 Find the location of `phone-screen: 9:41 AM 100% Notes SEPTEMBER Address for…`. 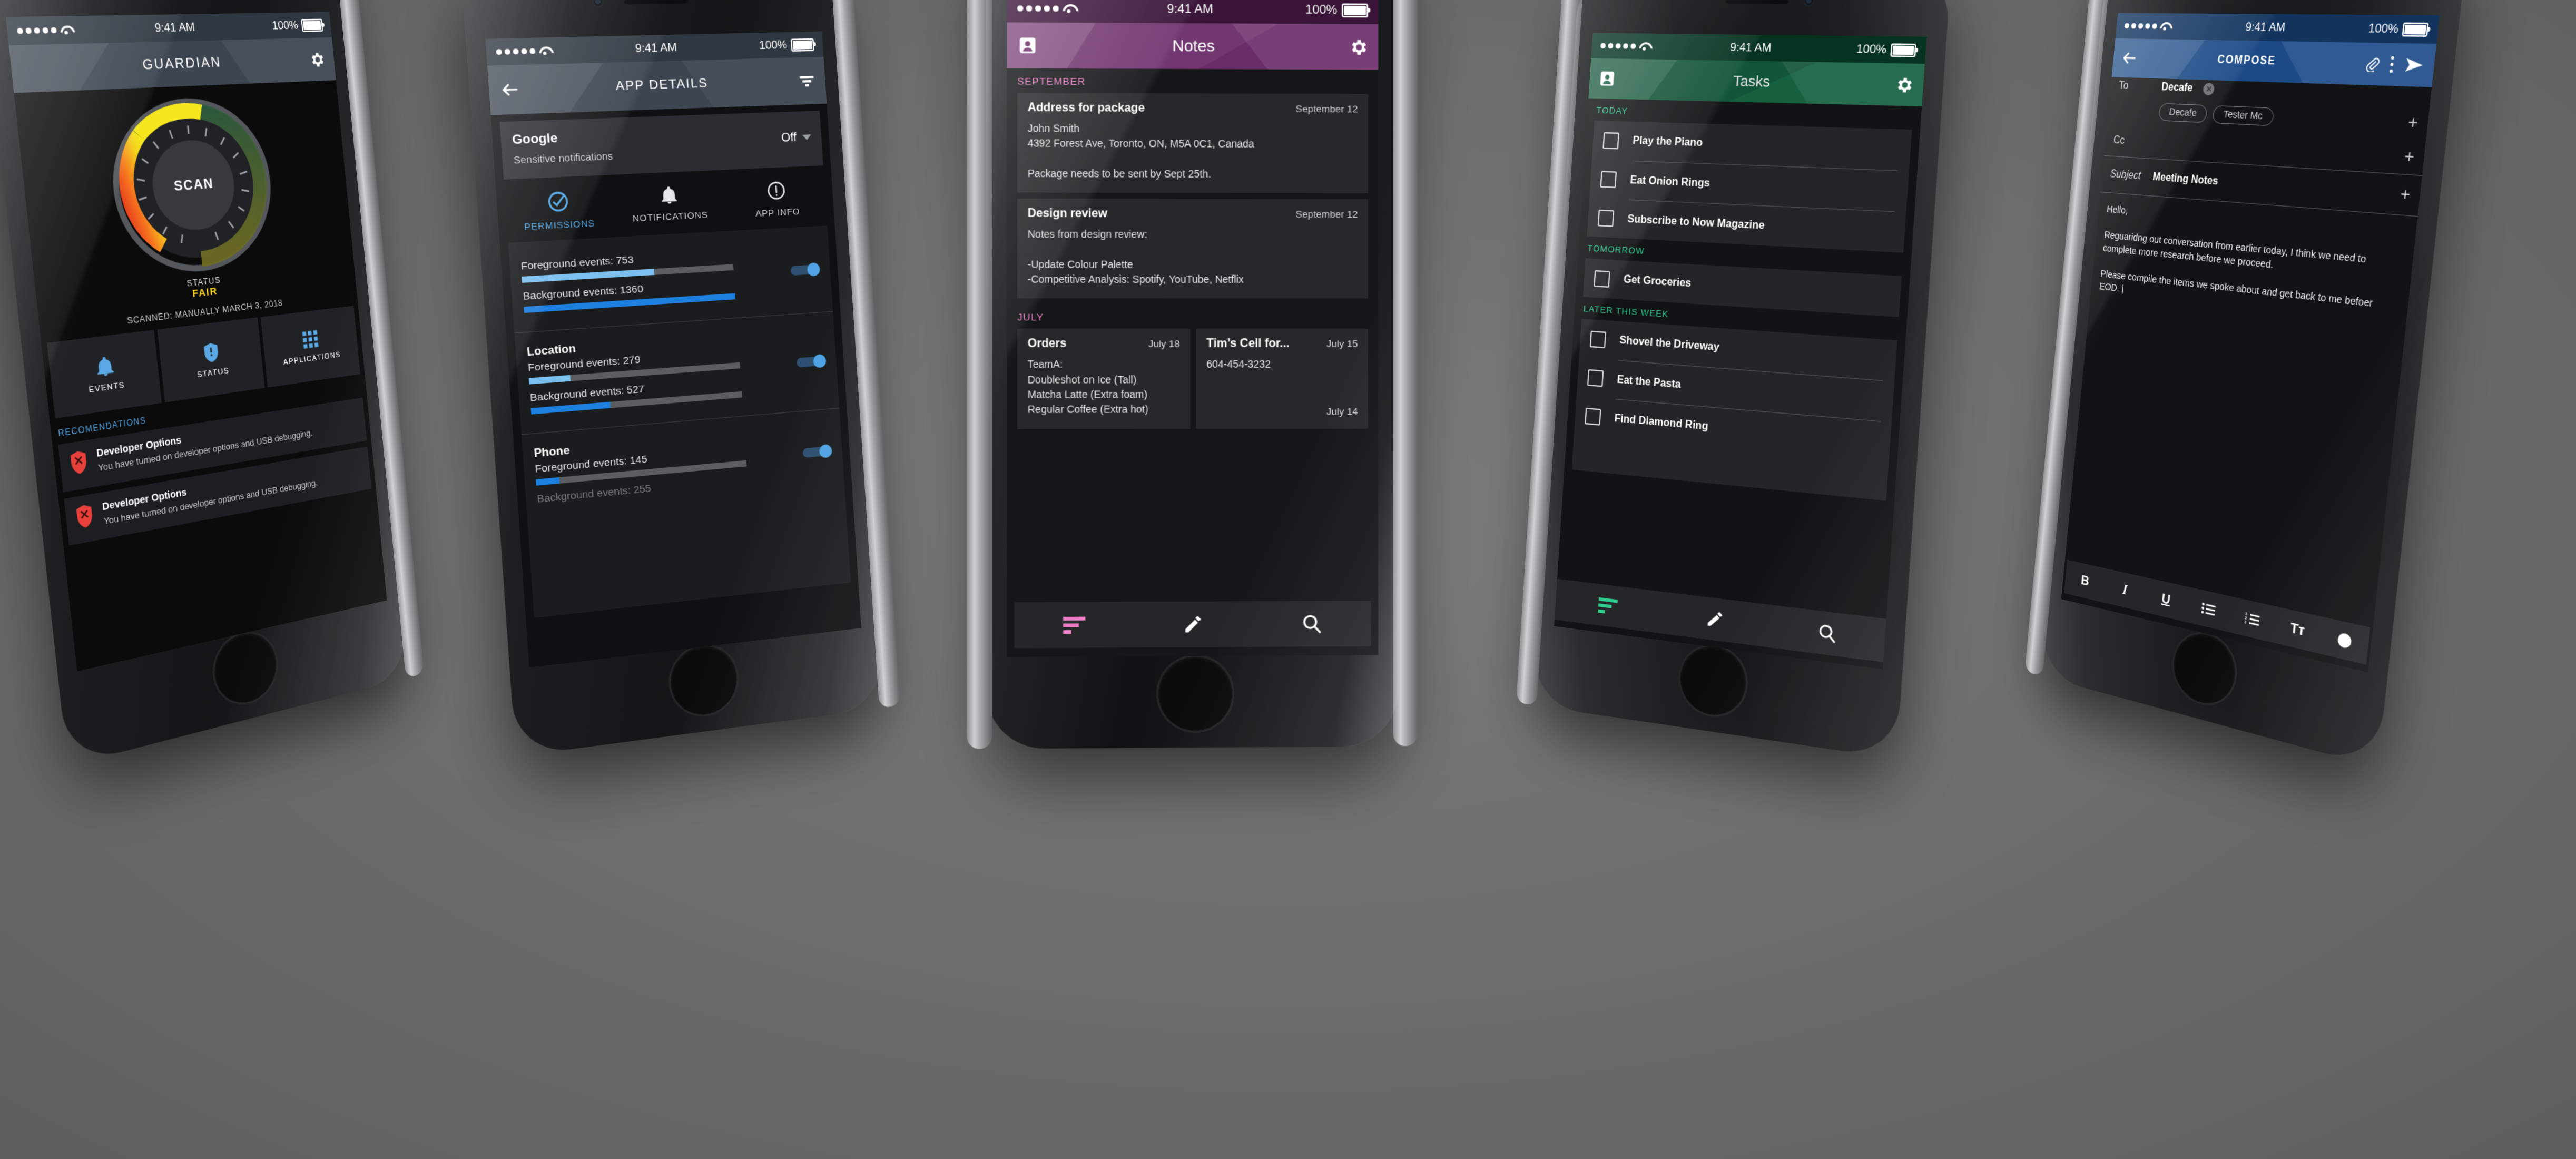

phone-screen: 9:41 AM 100% Notes SEPTEMBER Address for… is located at coordinates (1193, 329).